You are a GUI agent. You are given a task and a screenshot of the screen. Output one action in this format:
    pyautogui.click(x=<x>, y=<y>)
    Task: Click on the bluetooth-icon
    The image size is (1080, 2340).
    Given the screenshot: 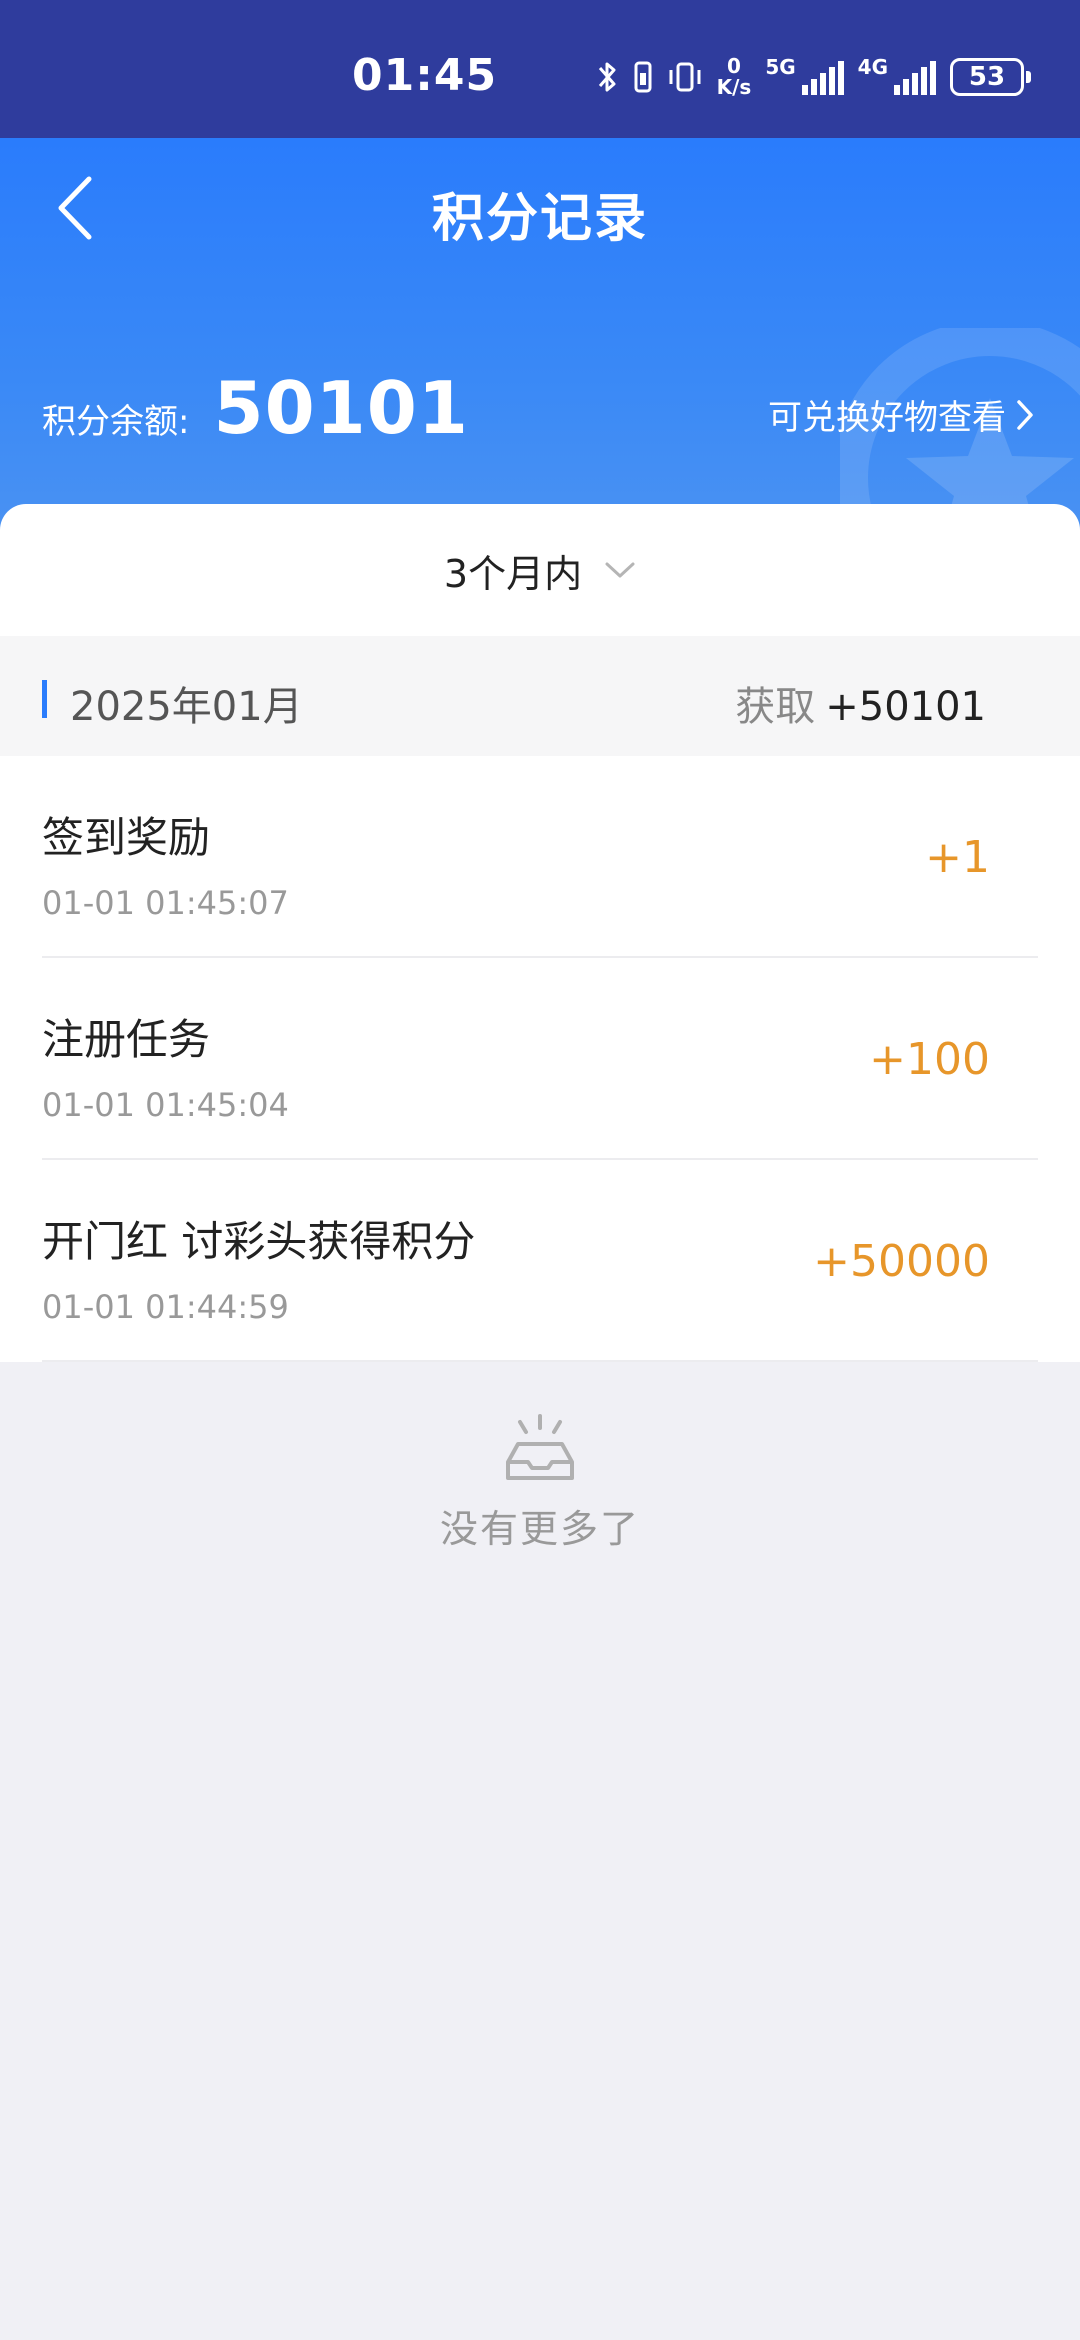 What is the action you would take?
    pyautogui.click(x=607, y=77)
    